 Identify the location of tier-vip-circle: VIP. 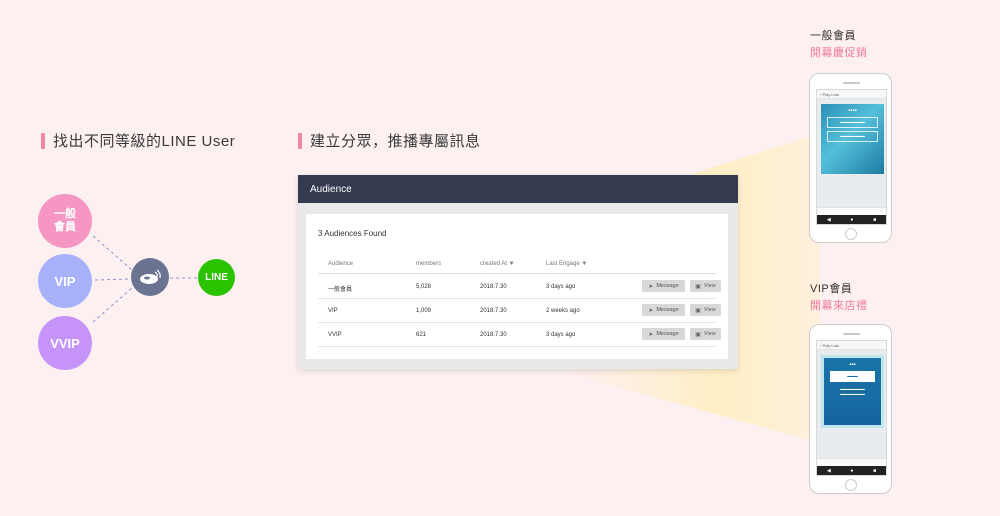
(65, 281).